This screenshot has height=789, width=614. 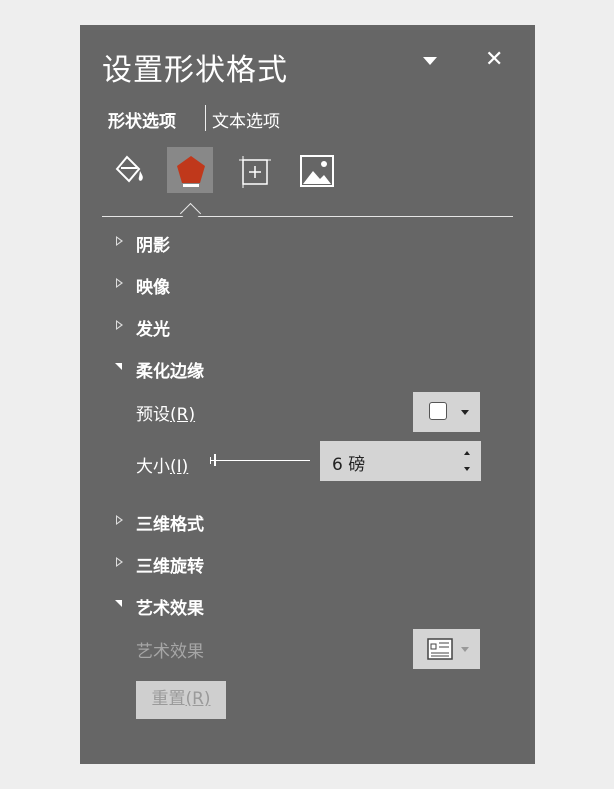 What do you see at coordinates (316, 170) in the screenshot?
I see `picture-icon` at bounding box center [316, 170].